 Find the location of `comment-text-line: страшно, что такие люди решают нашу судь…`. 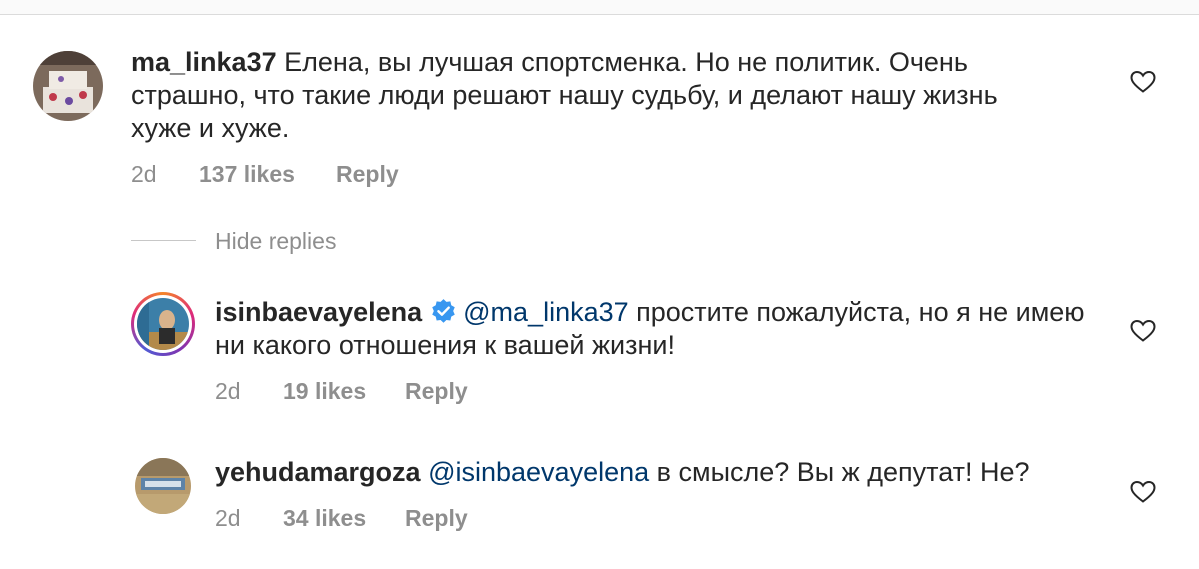

comment-text-line: страшно, что такие люди решают нашу судь… is located at coordinates (564, 95).